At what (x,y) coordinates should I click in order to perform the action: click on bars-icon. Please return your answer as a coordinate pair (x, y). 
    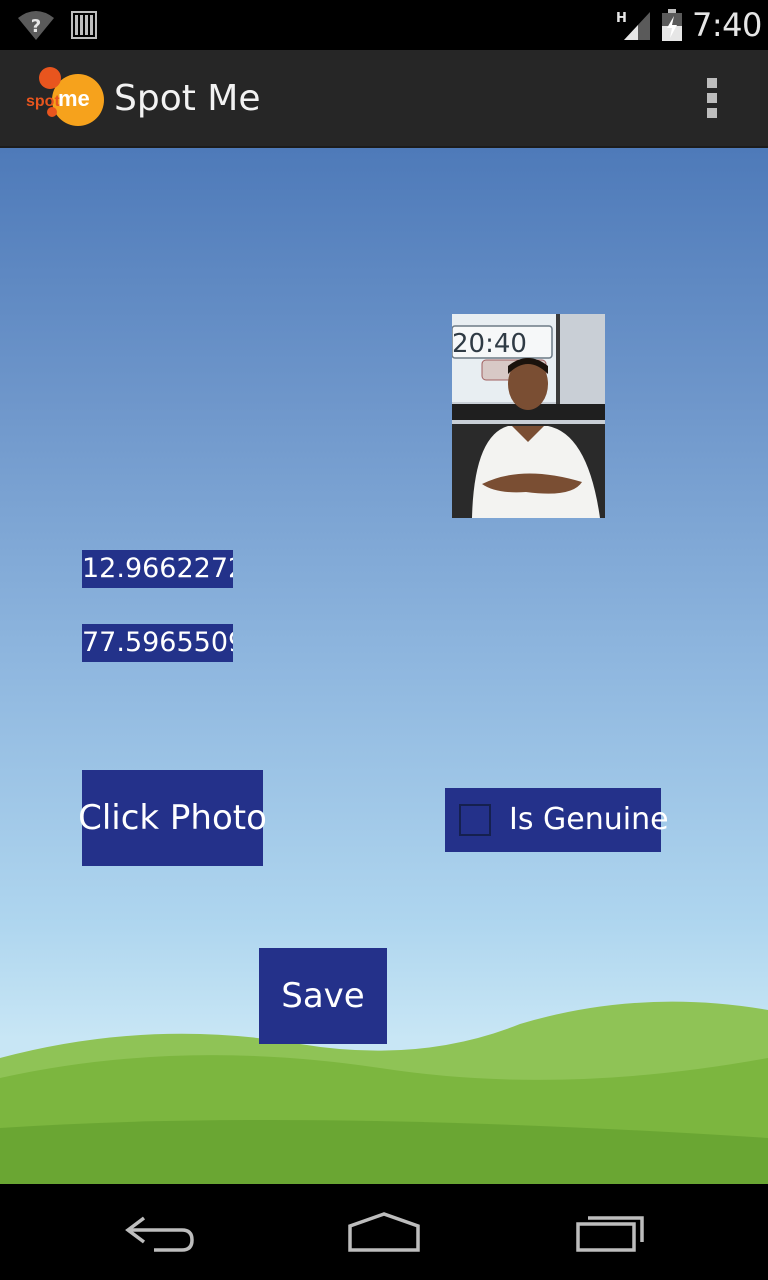
    Looking at the image, I should click on (84, 25).